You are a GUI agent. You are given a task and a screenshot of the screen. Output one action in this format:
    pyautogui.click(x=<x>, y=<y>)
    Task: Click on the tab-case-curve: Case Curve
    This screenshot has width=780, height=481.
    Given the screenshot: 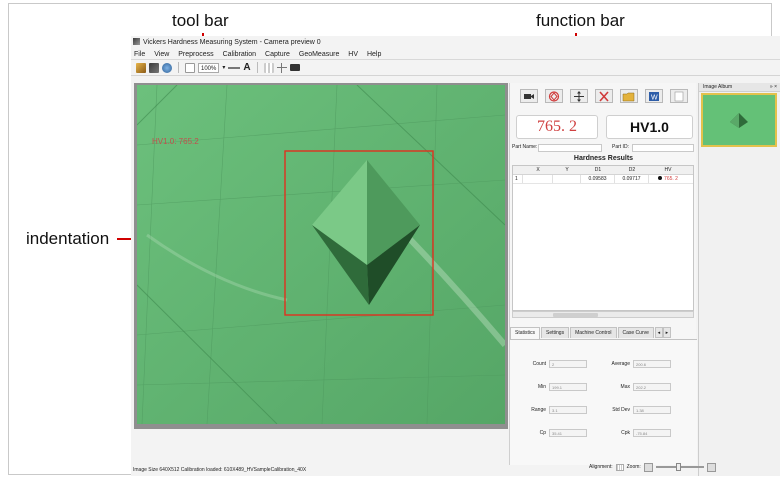 What is the action you would take?
    pyautogui.click(x=635, y=332)
    